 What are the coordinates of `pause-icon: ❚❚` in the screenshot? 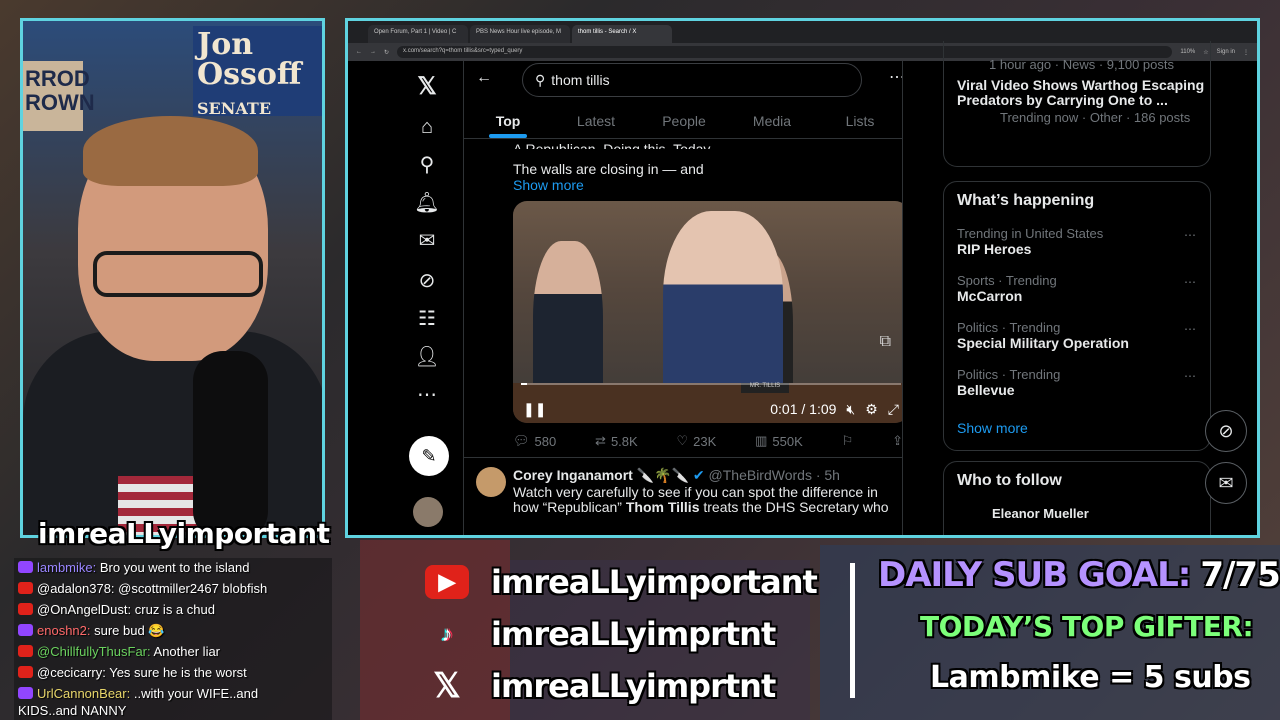 It's located at (534, 409).